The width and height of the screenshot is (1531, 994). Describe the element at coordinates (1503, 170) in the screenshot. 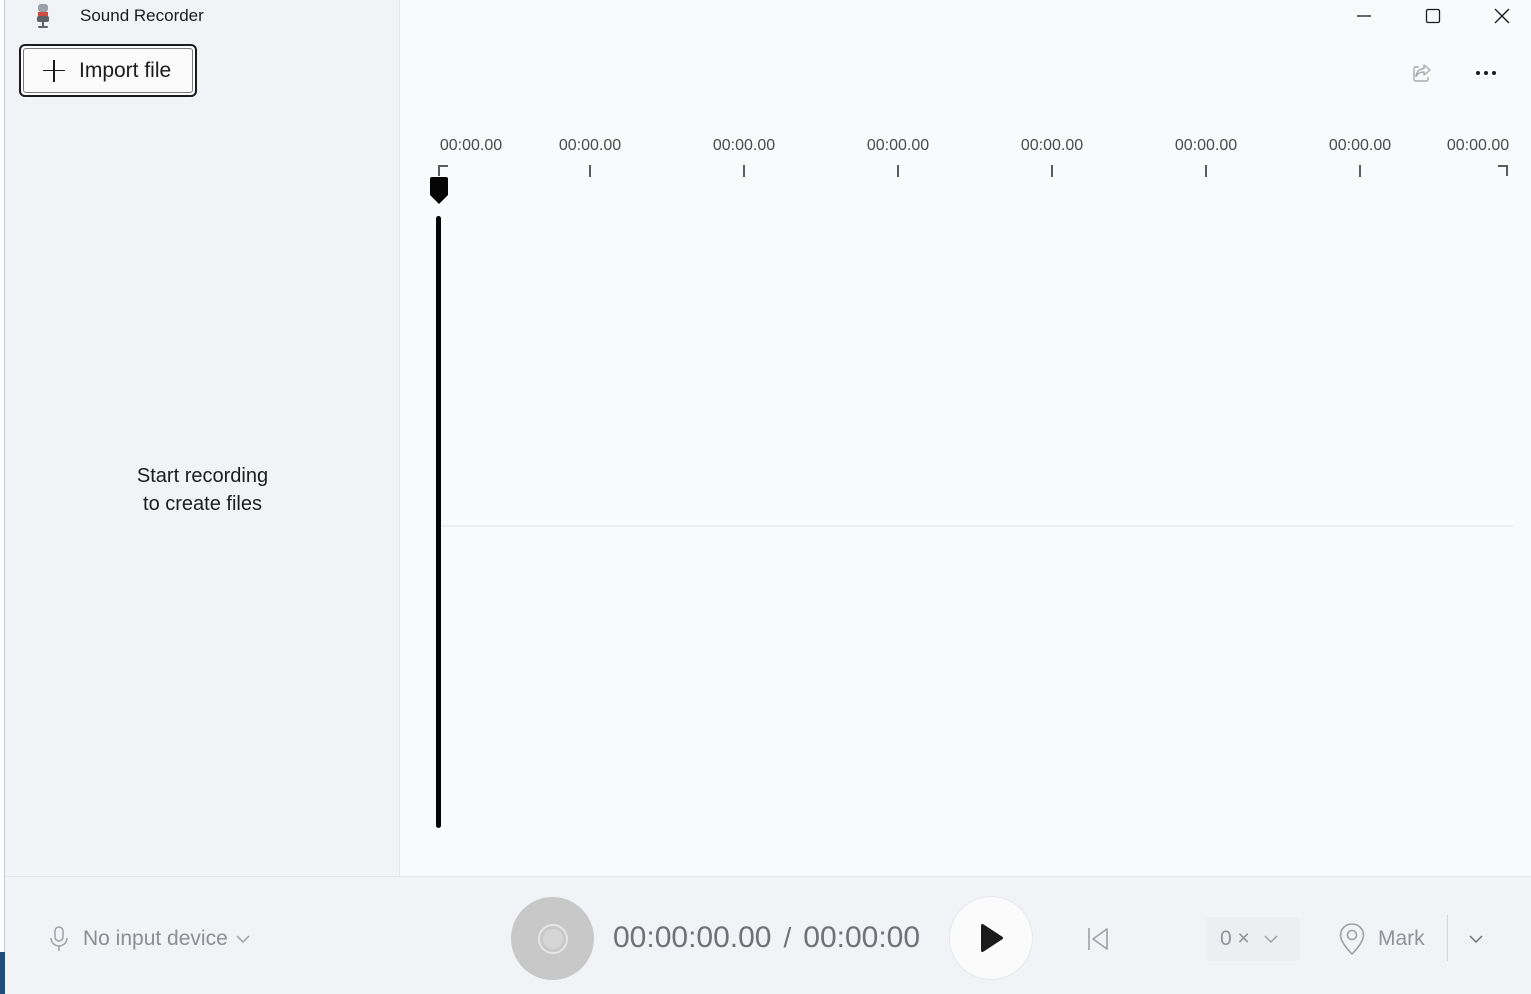

I see `timeline-end-bracket` at that location.